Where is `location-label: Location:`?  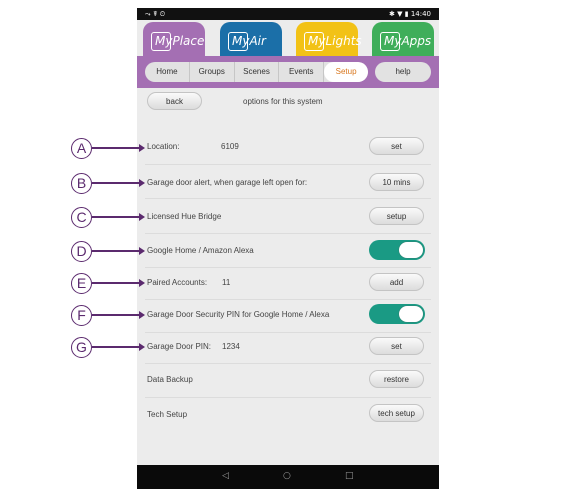
location-label: Location: is located at coordinates (163, 146).